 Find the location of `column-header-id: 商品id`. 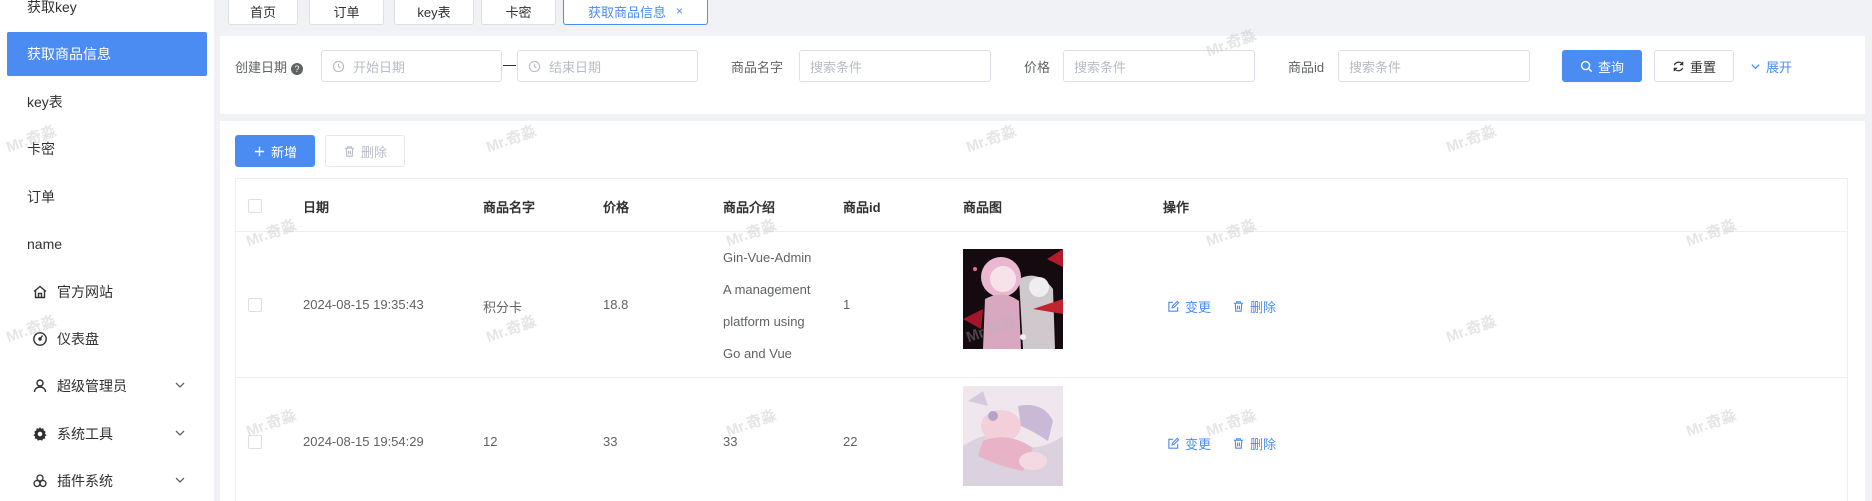

column-header-id: 商品id is located at coordinates (862, 207).